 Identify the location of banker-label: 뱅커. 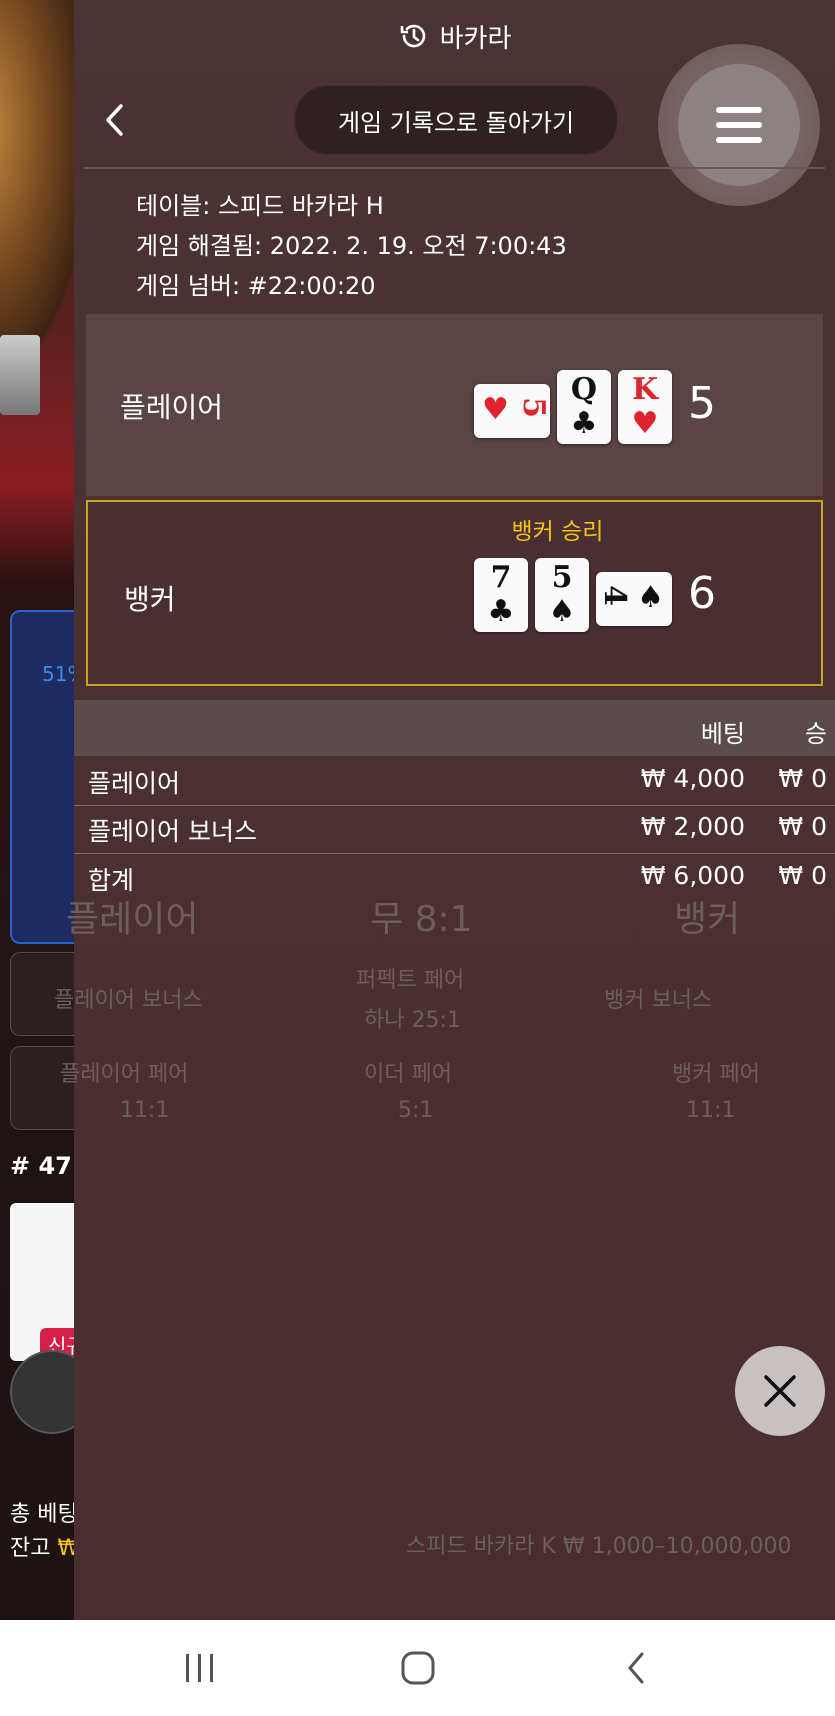
(150, 599).